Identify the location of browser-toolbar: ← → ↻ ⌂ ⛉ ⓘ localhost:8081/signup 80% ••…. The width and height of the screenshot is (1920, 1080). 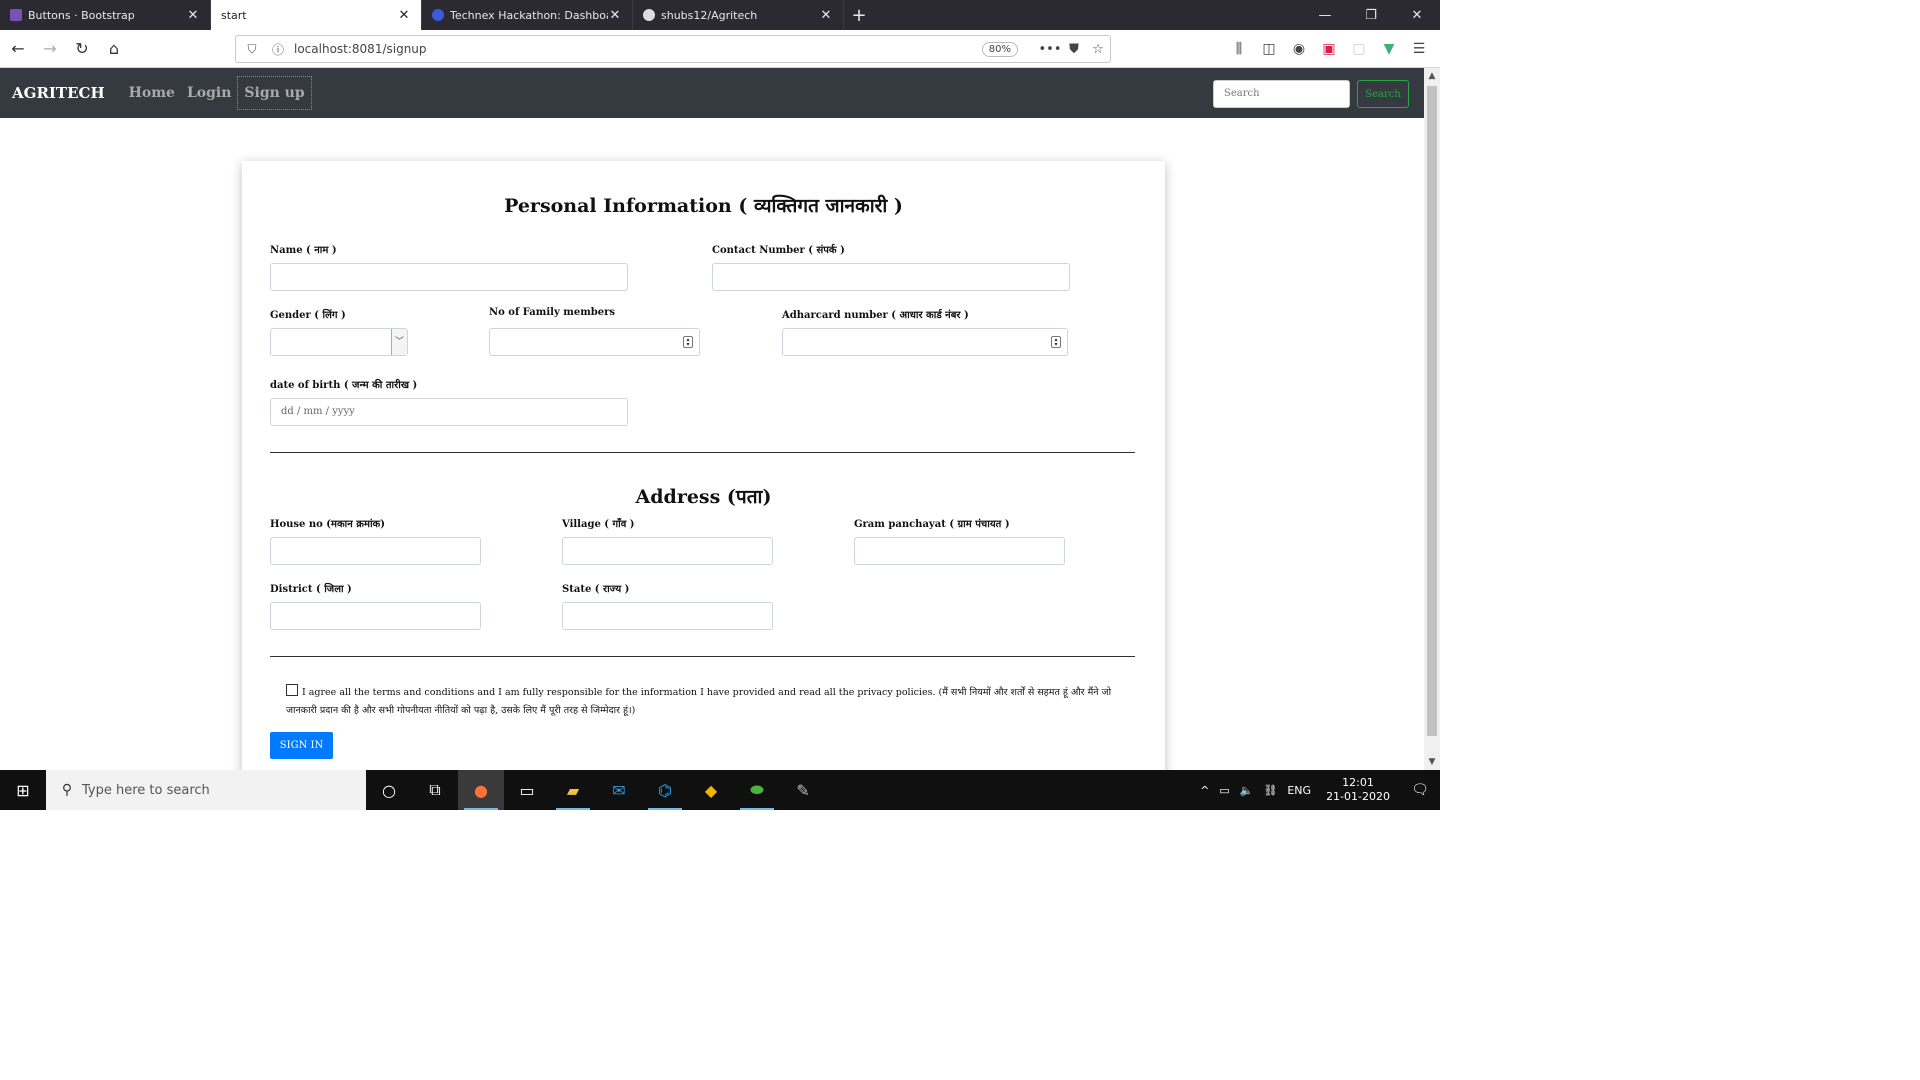
(720, 49).